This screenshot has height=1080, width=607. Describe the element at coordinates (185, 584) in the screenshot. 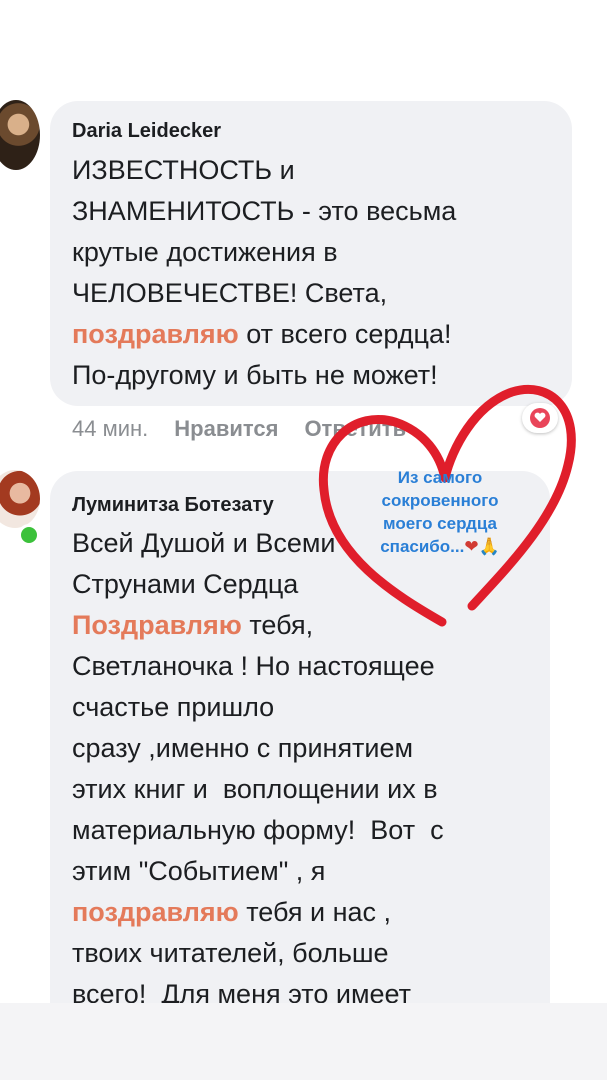

I see `text-segment: Струнами Сердца` at that location.